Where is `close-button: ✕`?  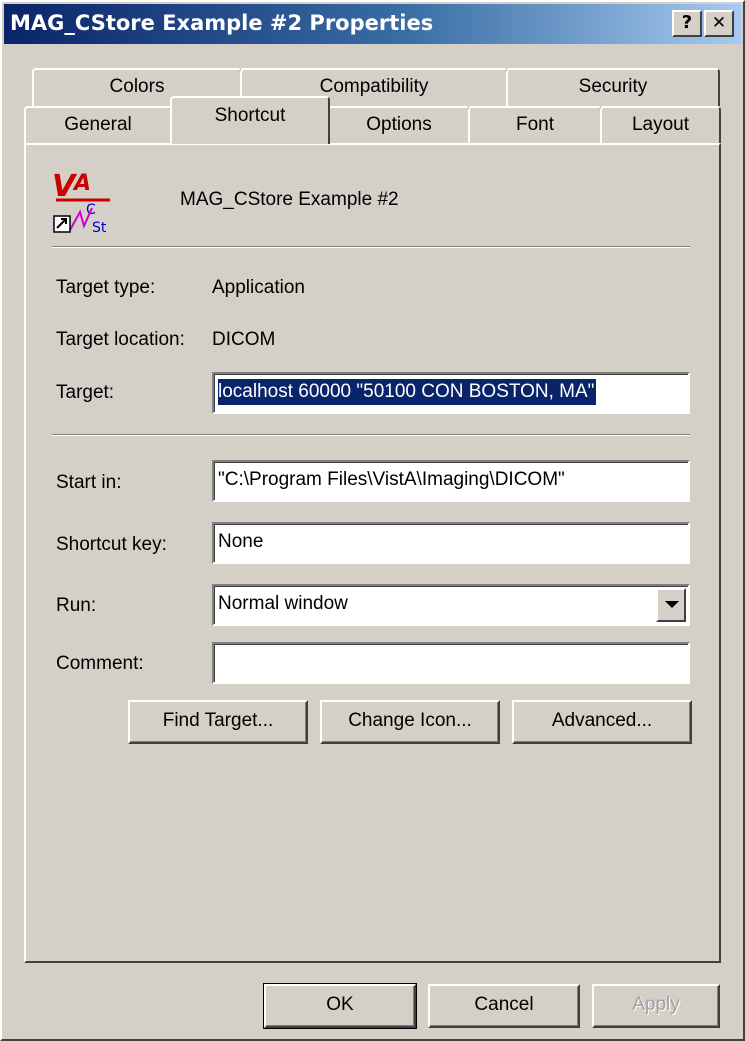
close-button: ✕ is located at coordinates (719, 23).